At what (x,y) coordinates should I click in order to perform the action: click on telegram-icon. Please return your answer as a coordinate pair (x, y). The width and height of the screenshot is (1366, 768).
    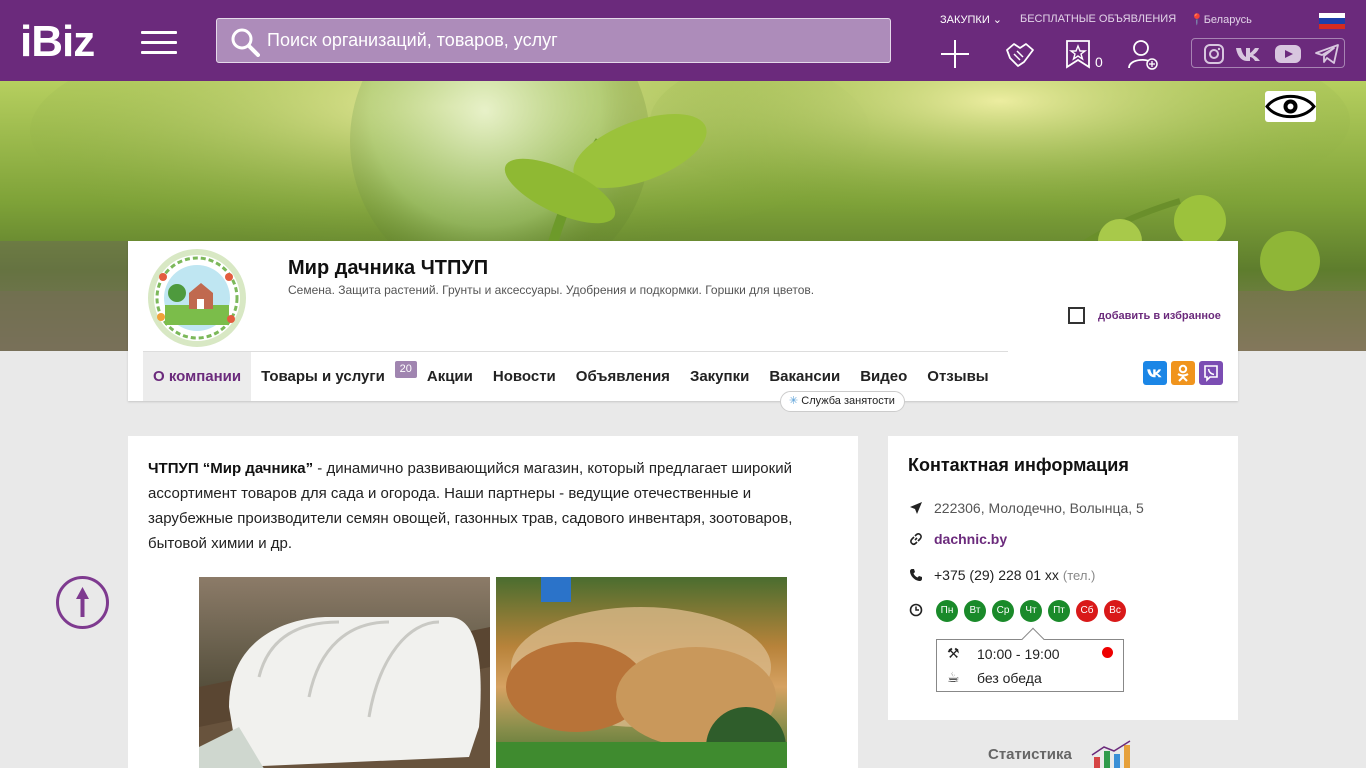
    Looking at the image, I should click on (1327, 54).